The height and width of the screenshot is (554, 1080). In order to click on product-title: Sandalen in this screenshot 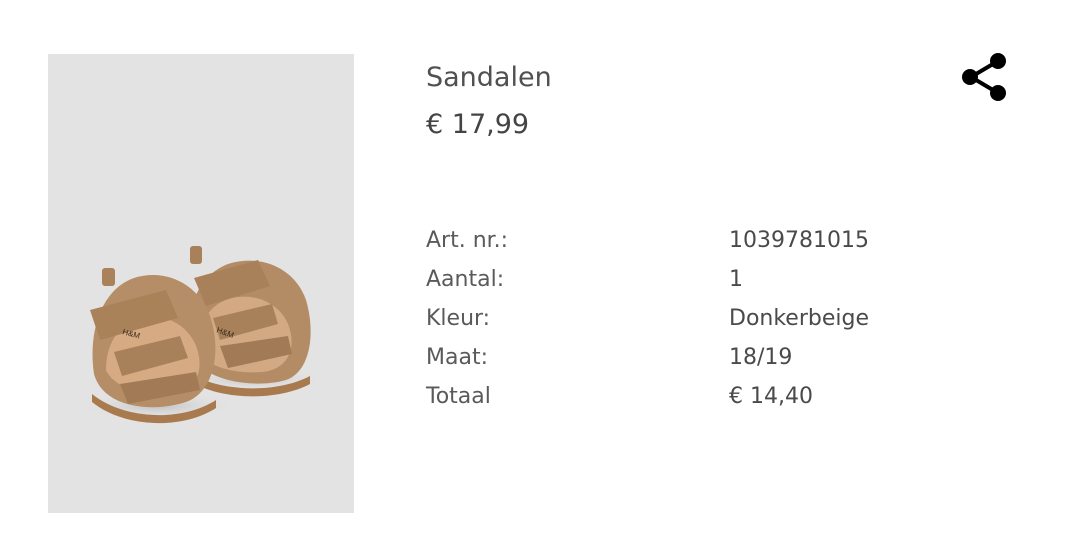, I will do `click(489, 77)`.